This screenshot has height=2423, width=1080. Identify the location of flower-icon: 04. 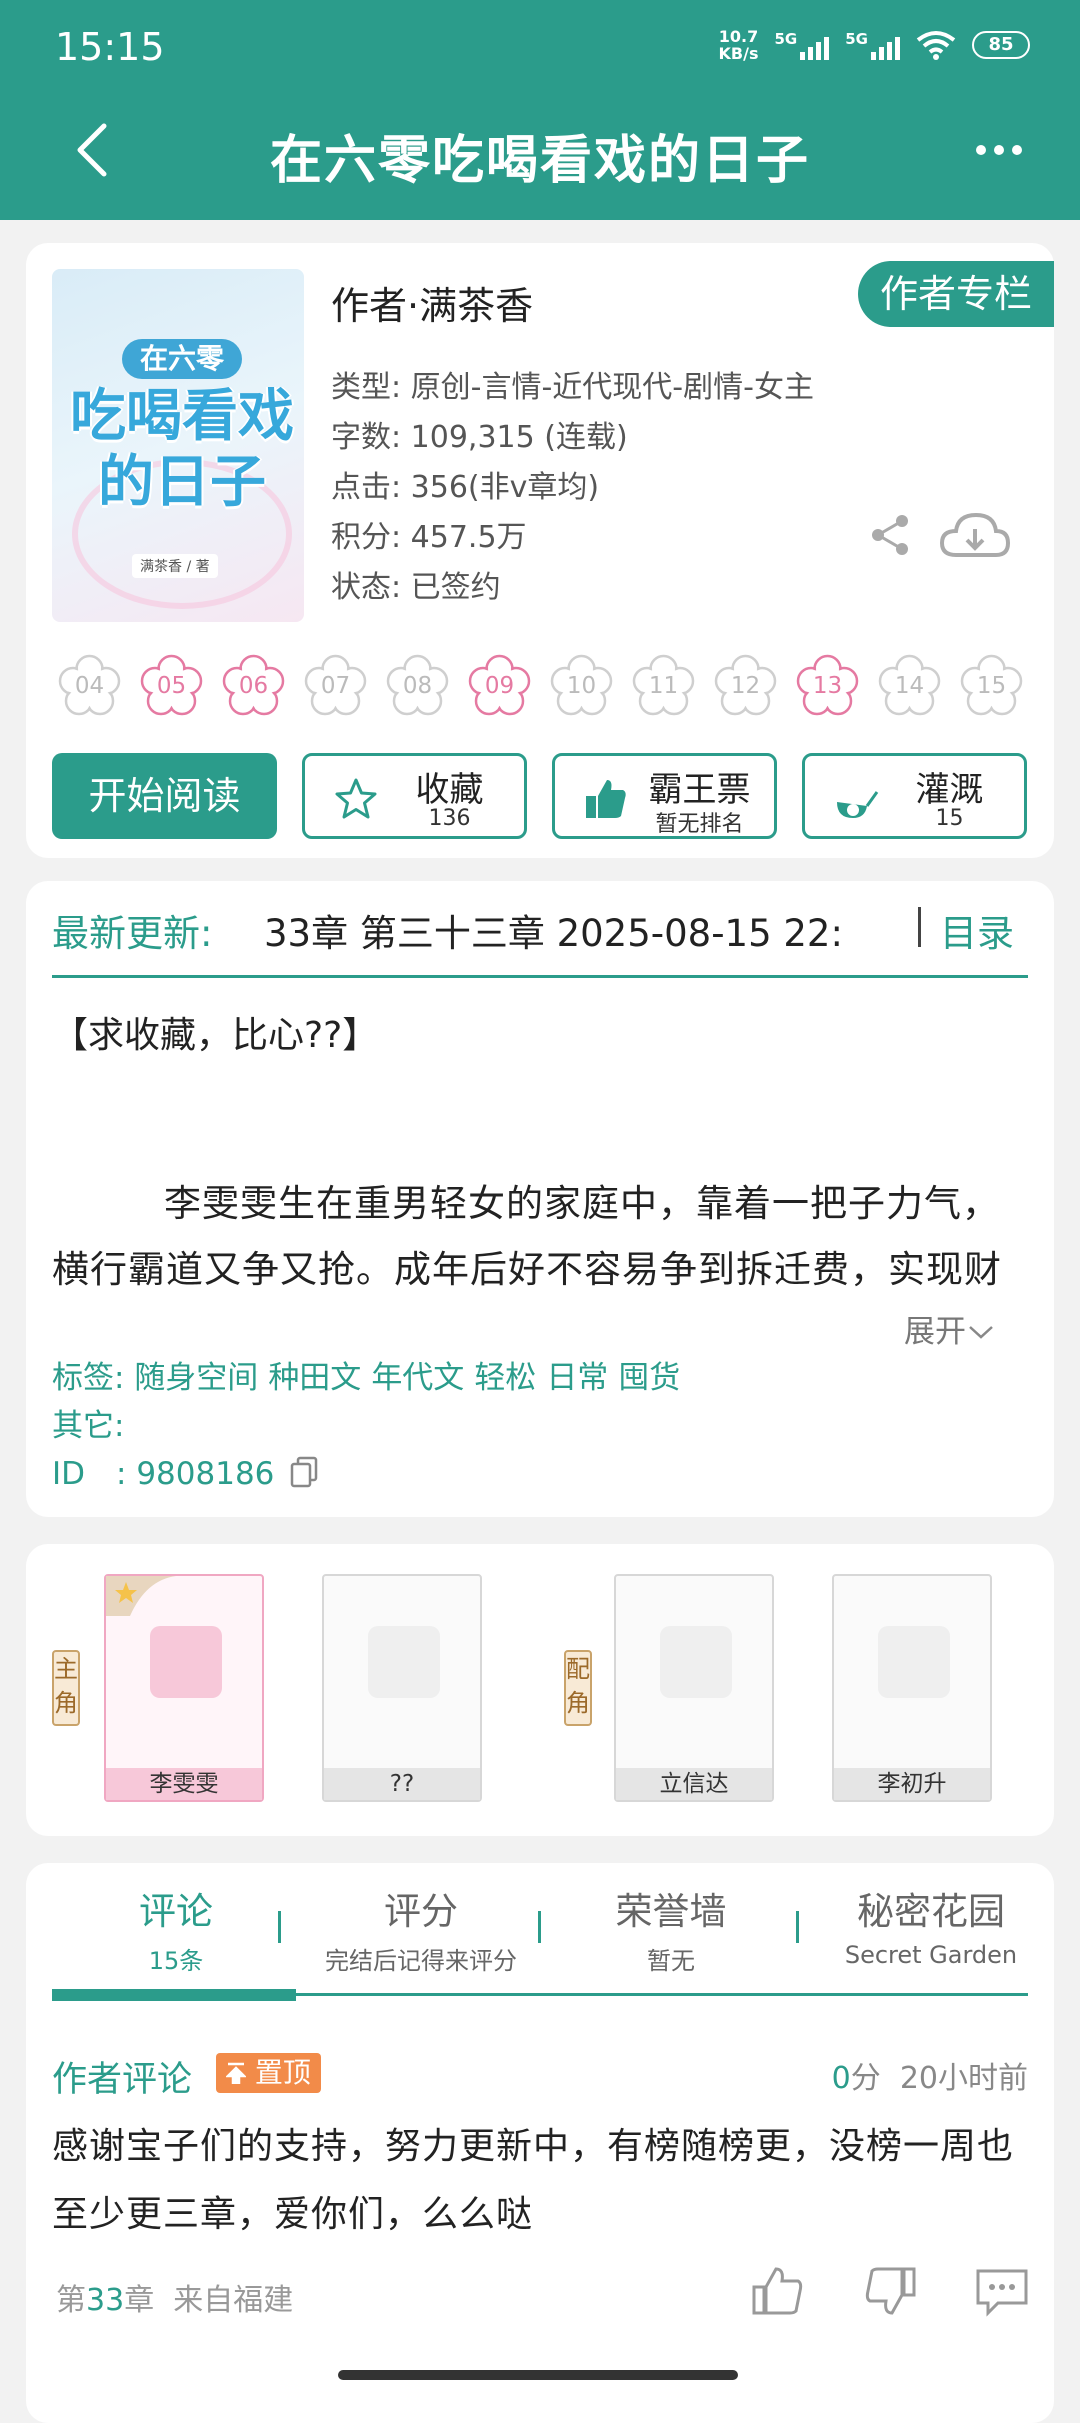
(89, 686).